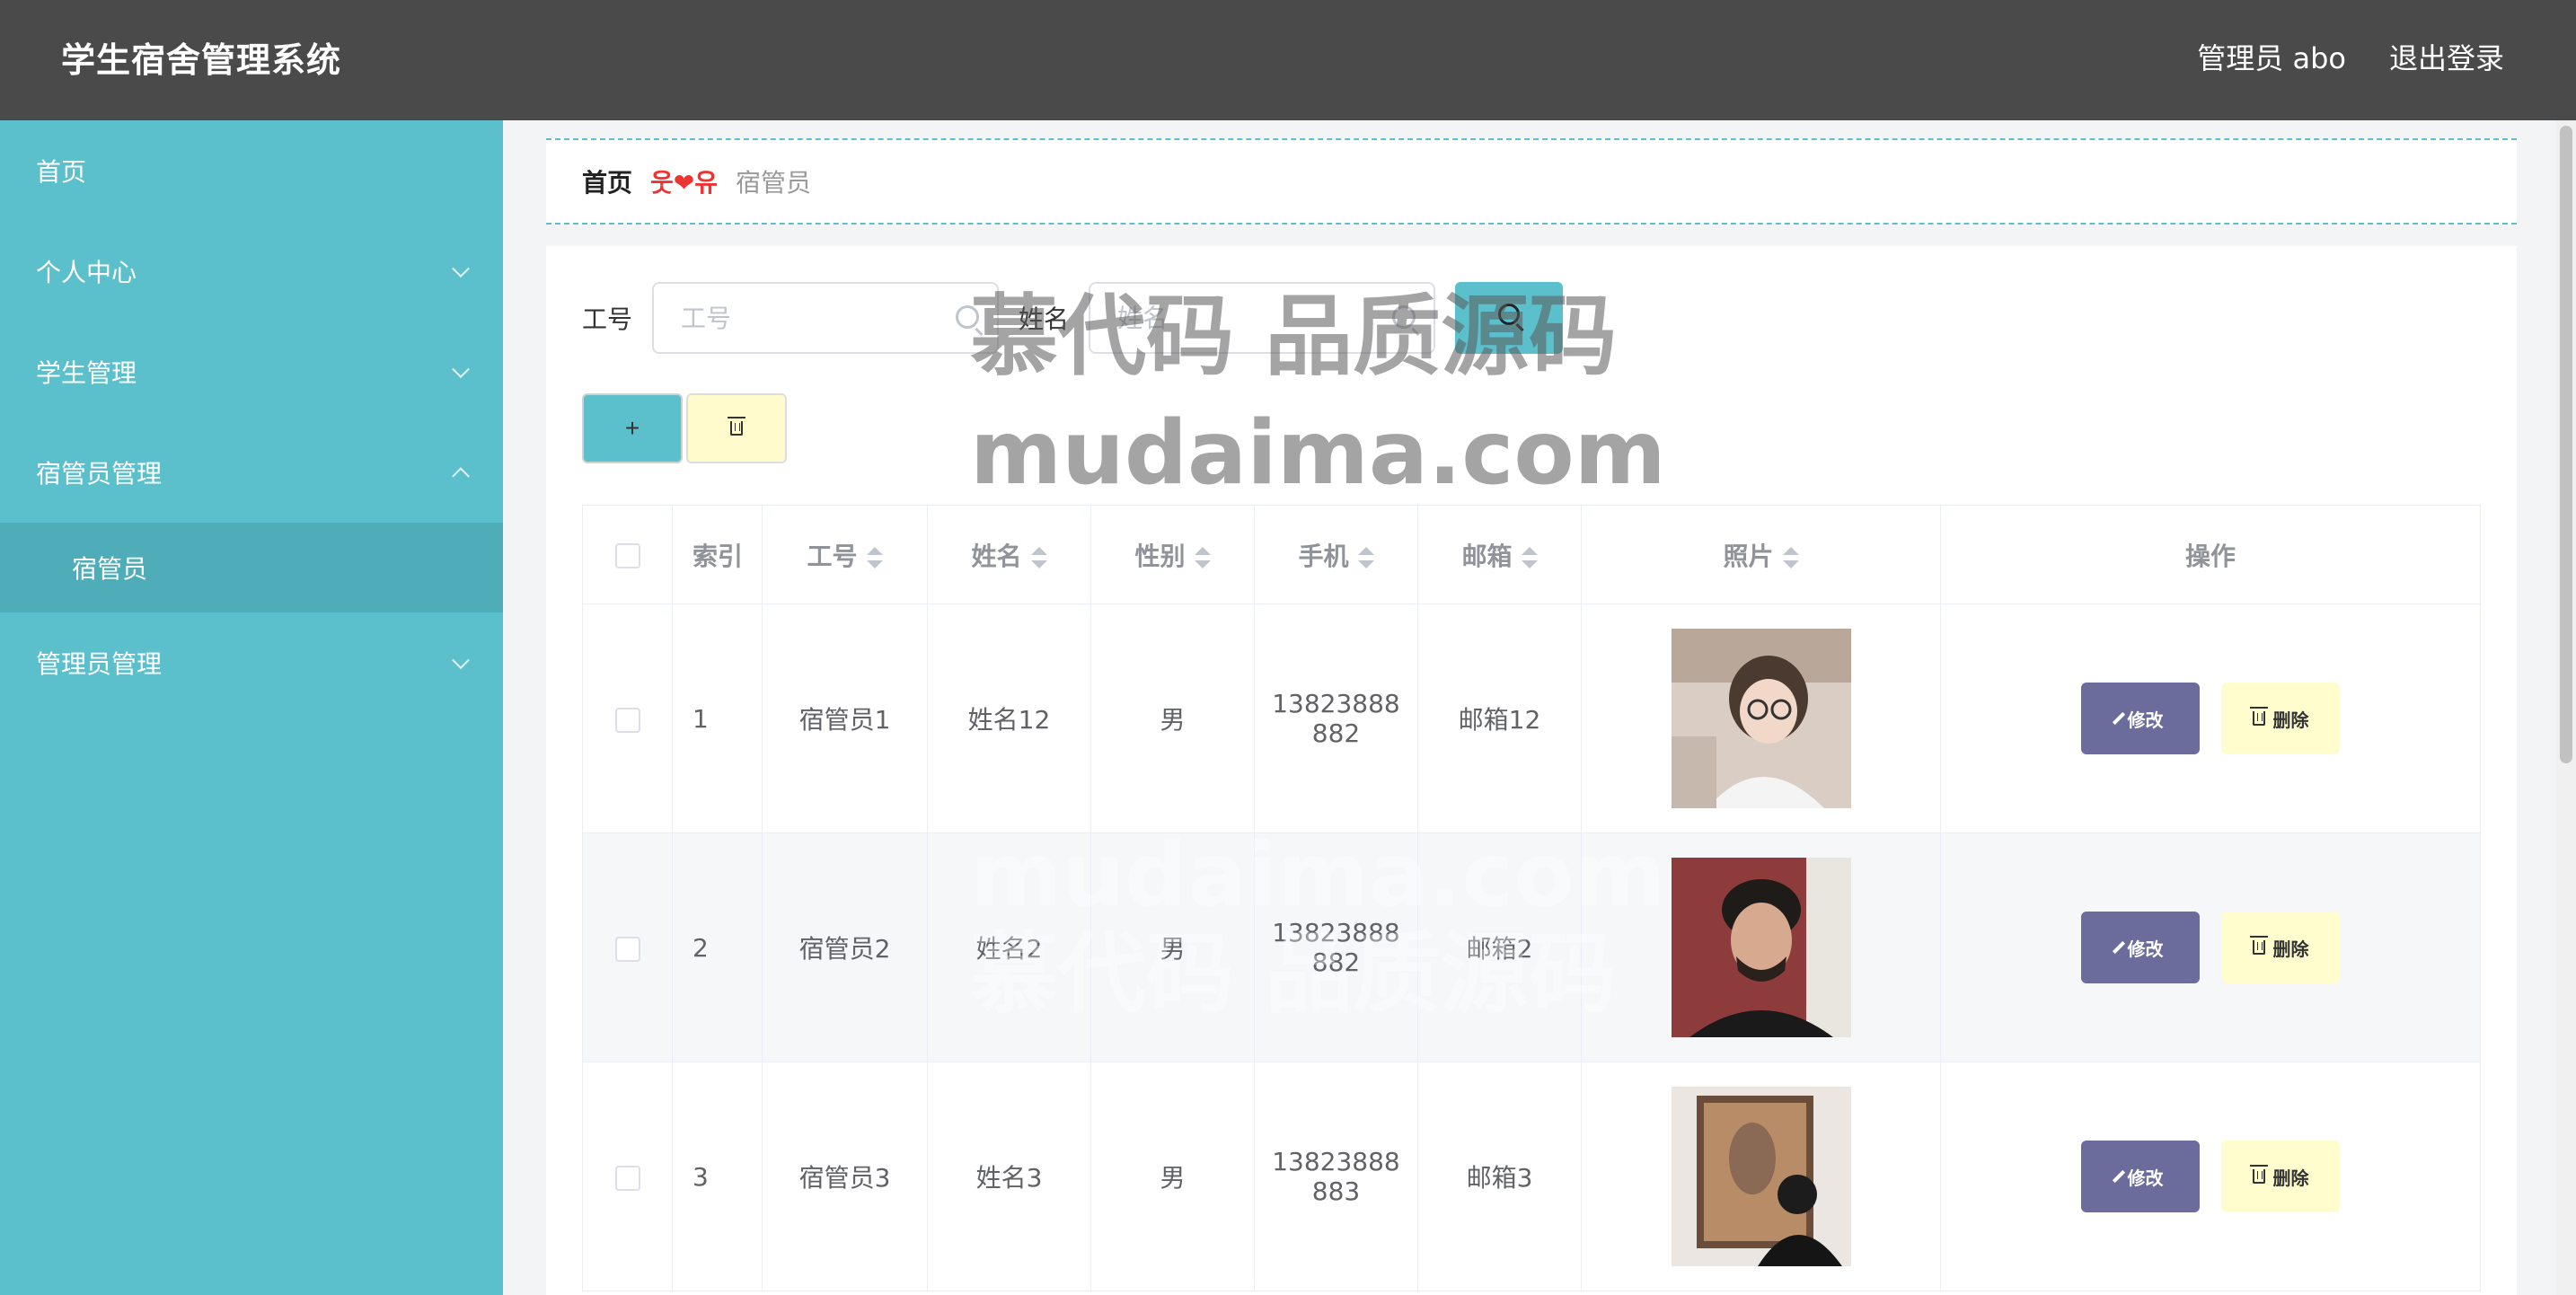  What do you see at coordinates (251, 567) in the screenshot?
I see `sidebar-subitem-dorm-manager: 宿管员` at bounding box center [251, 567].